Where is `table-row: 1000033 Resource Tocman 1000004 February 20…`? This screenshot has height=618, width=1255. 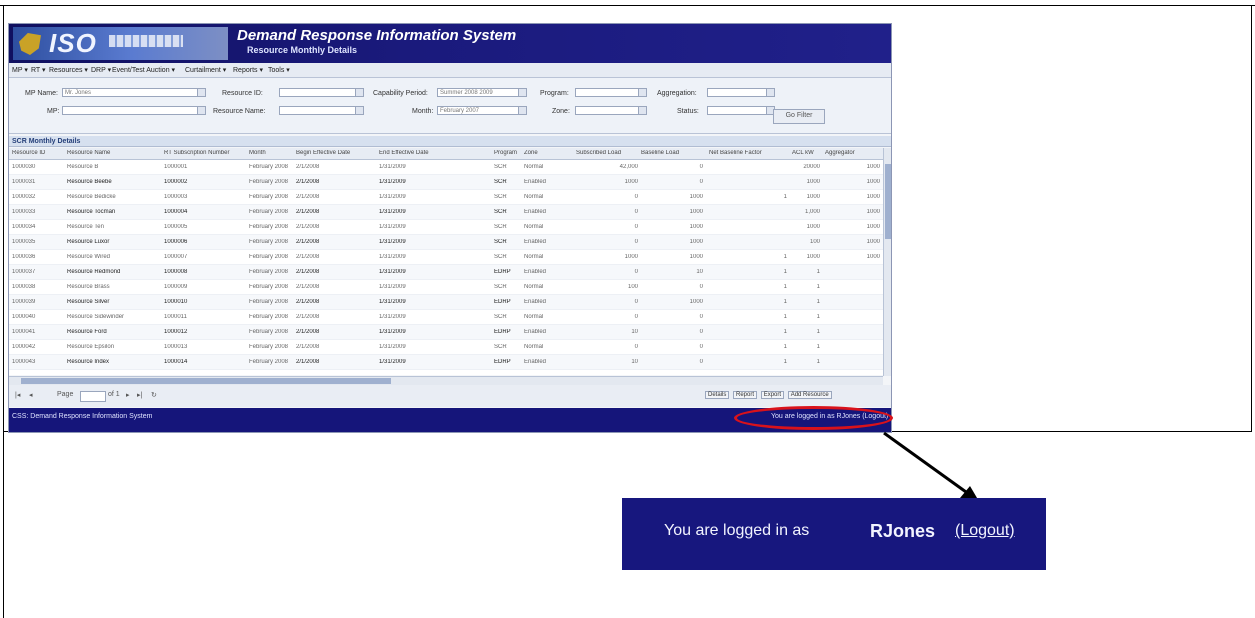 table-row: 1000033 Resource Tocman 1000004 February 20… is located at coordinates (446, 212).